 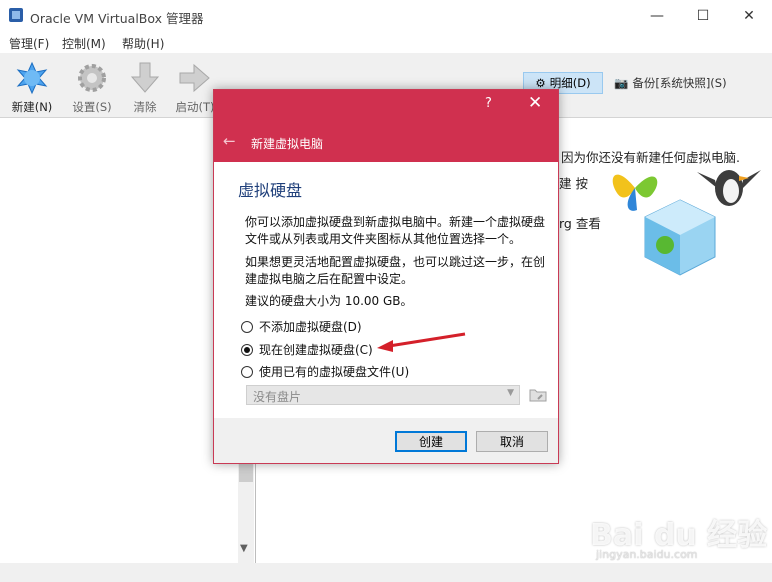 What do you see at coordinates (32, 78) in the screenshot?
I see `new-star-icon` at bounding box center [32, 78].